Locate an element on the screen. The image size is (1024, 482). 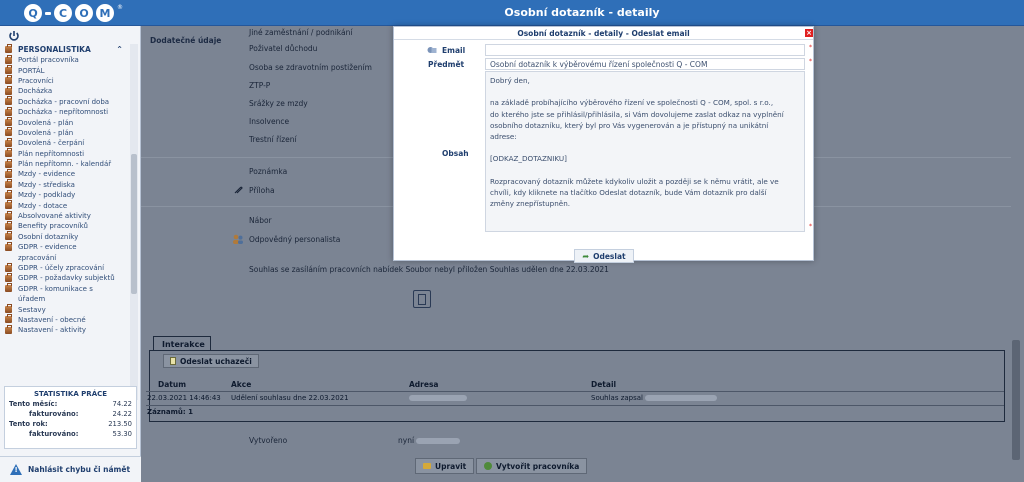
edit-button: Upravit is located at coordinates (445, 466).